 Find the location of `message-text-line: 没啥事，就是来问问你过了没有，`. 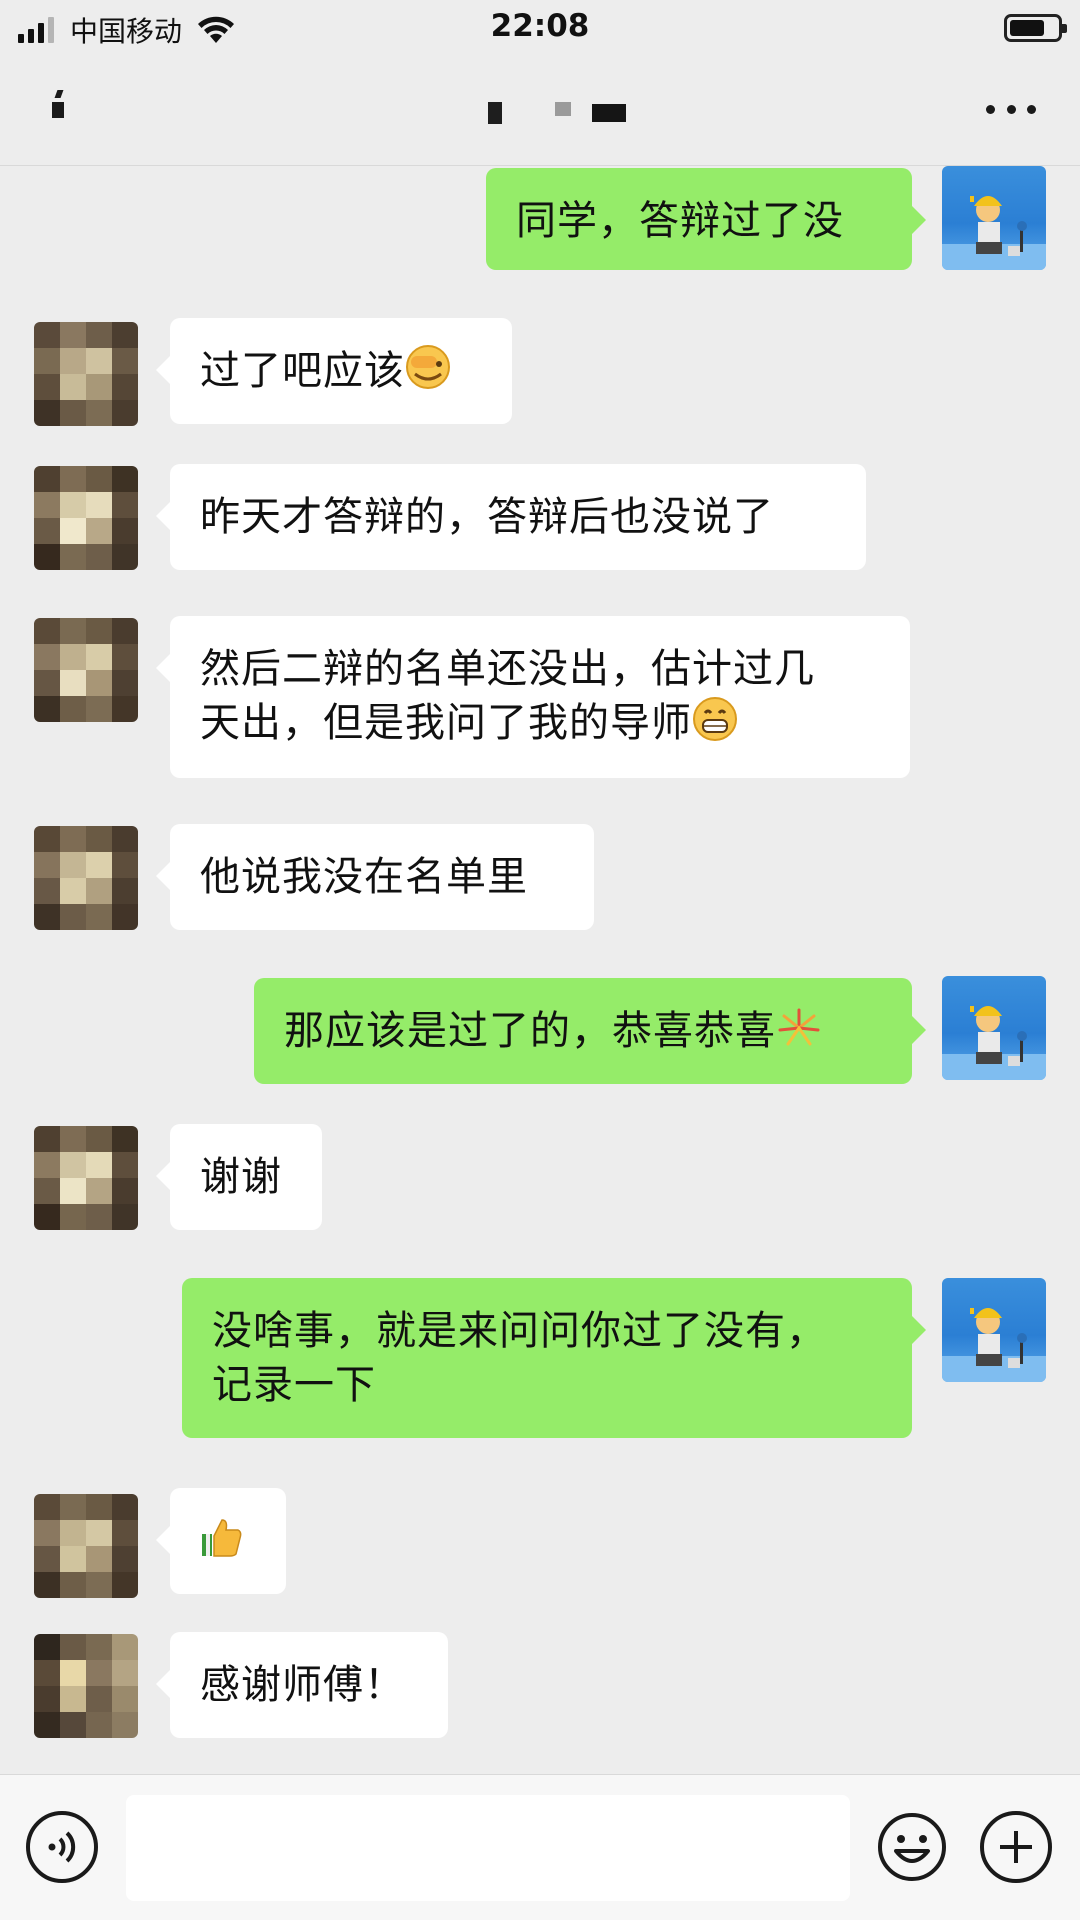

message-text-line: 没啥事，就是来问问你过了没有， is located at coordinates (519, 1331).